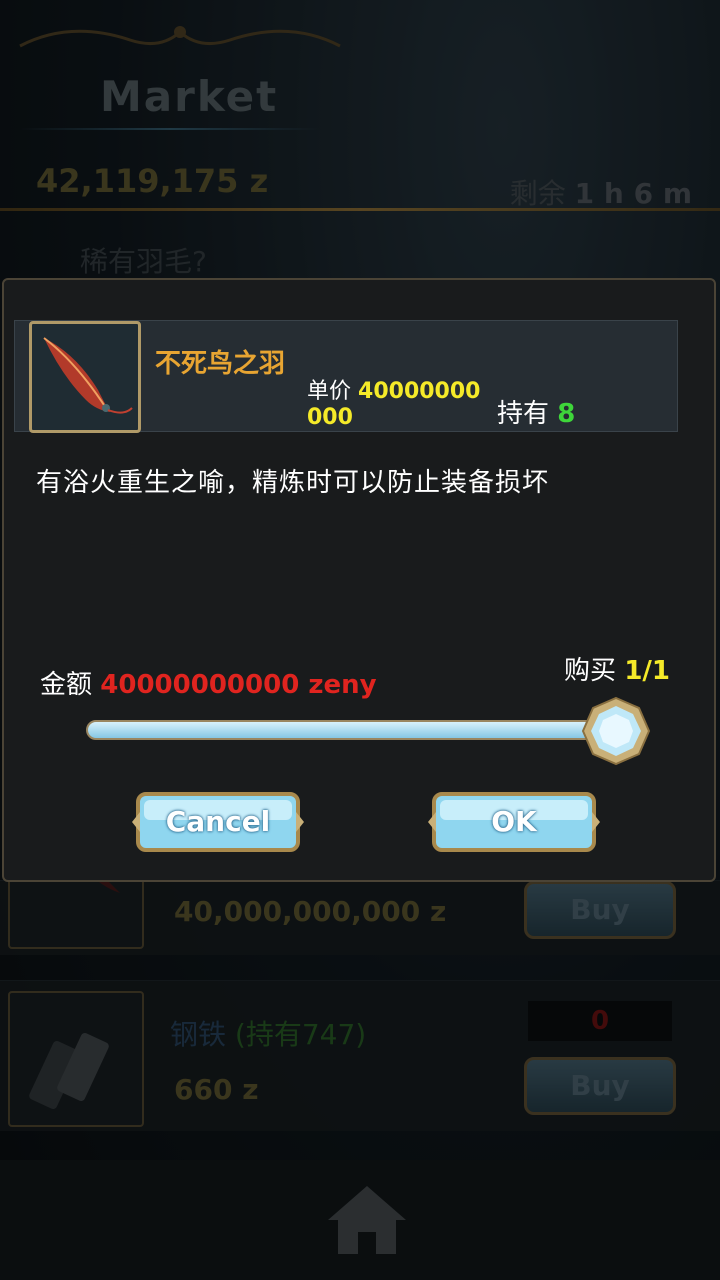  I want to click on purchase-value: 1/1, so click(647, 671).